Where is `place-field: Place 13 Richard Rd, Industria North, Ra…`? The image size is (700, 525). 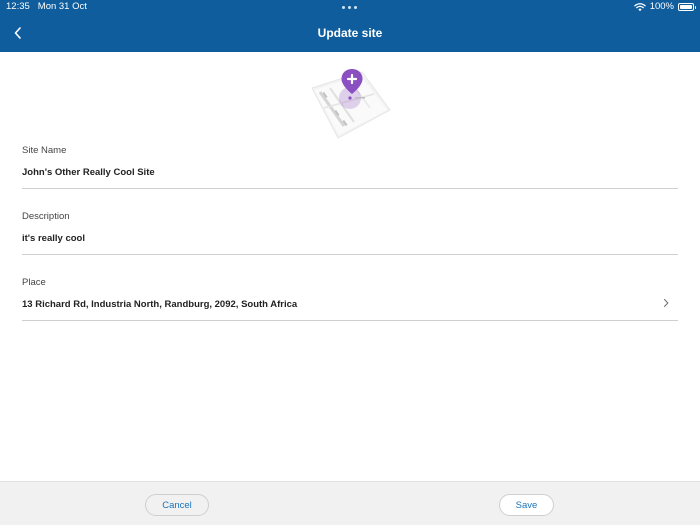 place-field: Place 13 Richard Rd, Industria North, Ra… is located at coordinates (350, 298).